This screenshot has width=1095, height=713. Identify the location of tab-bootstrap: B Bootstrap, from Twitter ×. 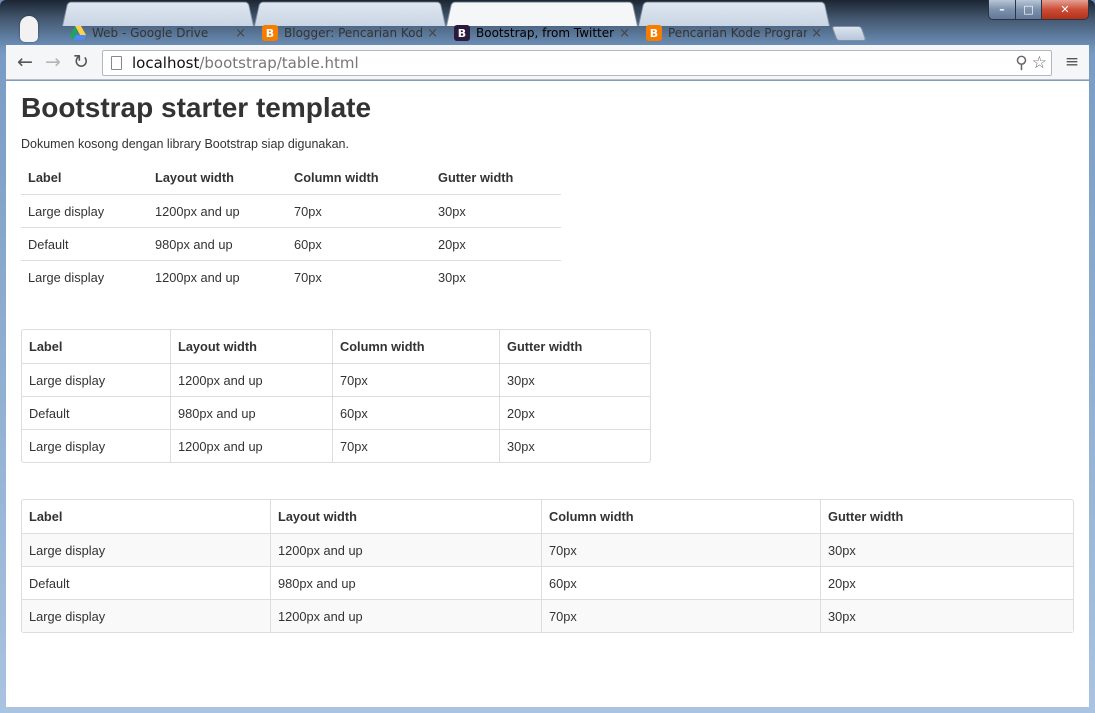
(542, 33).